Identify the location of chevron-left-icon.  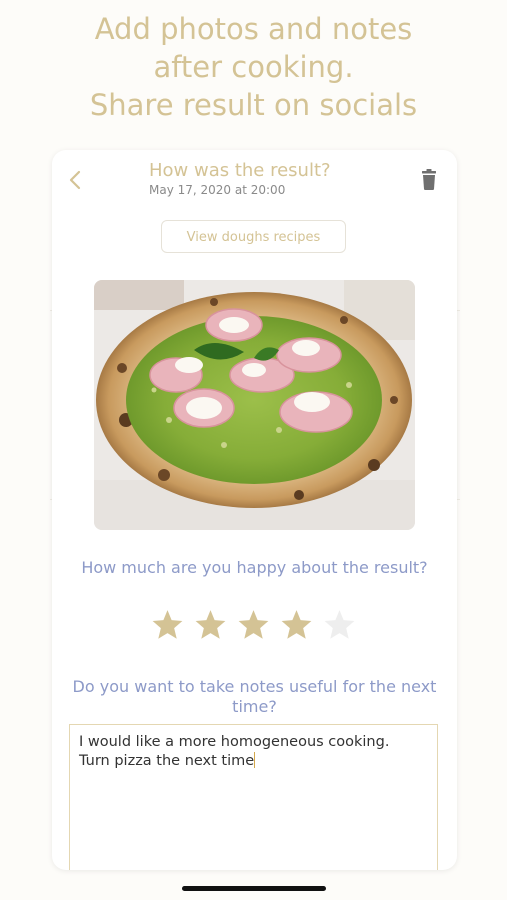
(75, 180).